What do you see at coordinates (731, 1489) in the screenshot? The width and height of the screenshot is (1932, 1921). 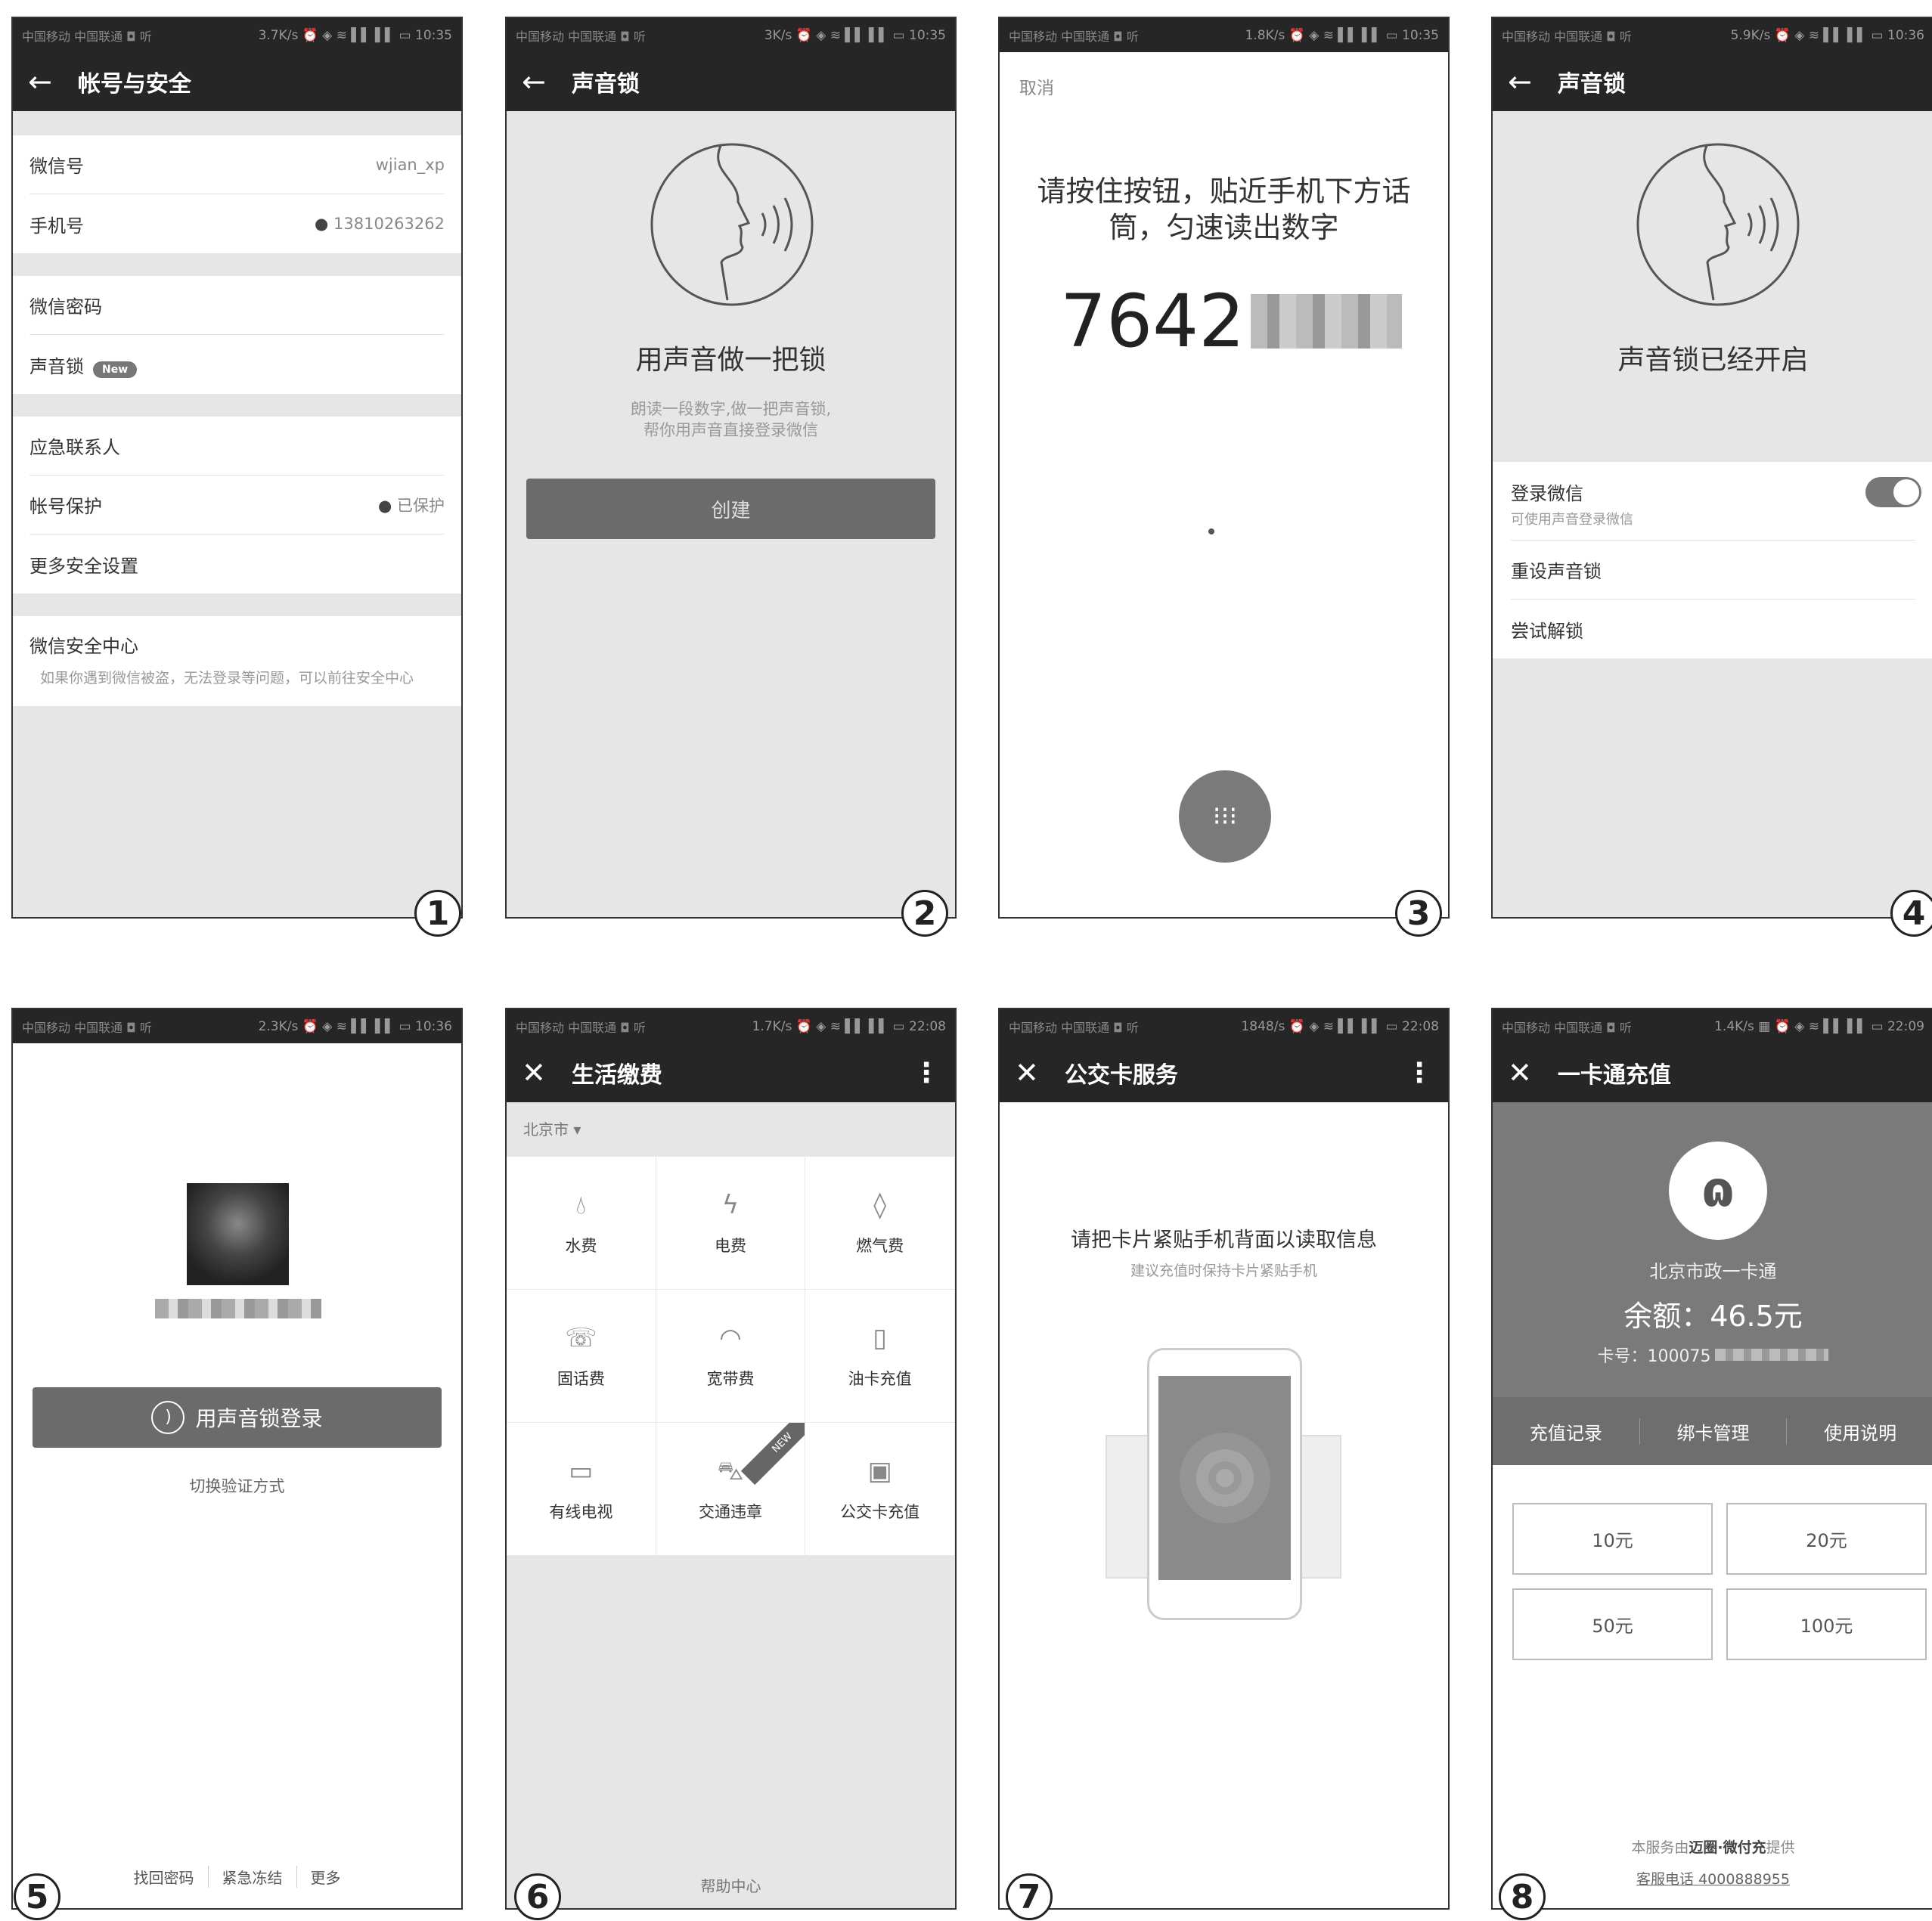 I see `utility-traffic-fine: ⛍ 交通违章 NEW` at bounding box center [731, 1489].